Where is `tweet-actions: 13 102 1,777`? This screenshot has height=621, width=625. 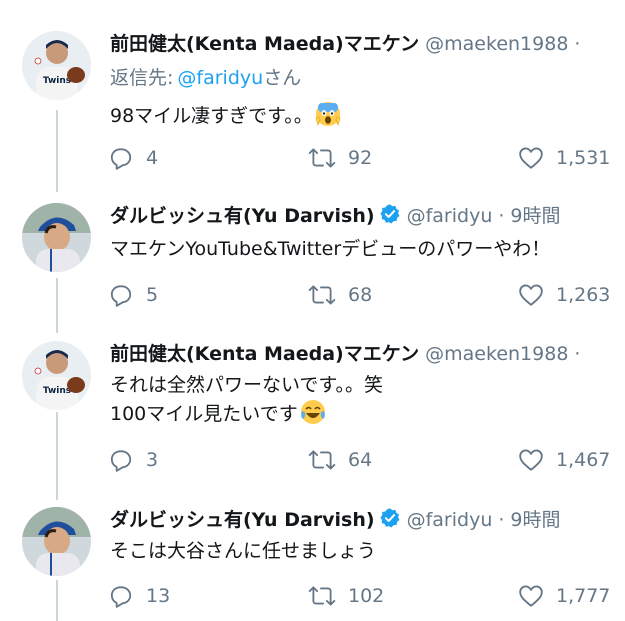 tweet-actions: 13 102 1,777 is located at coordinates (363, 596).